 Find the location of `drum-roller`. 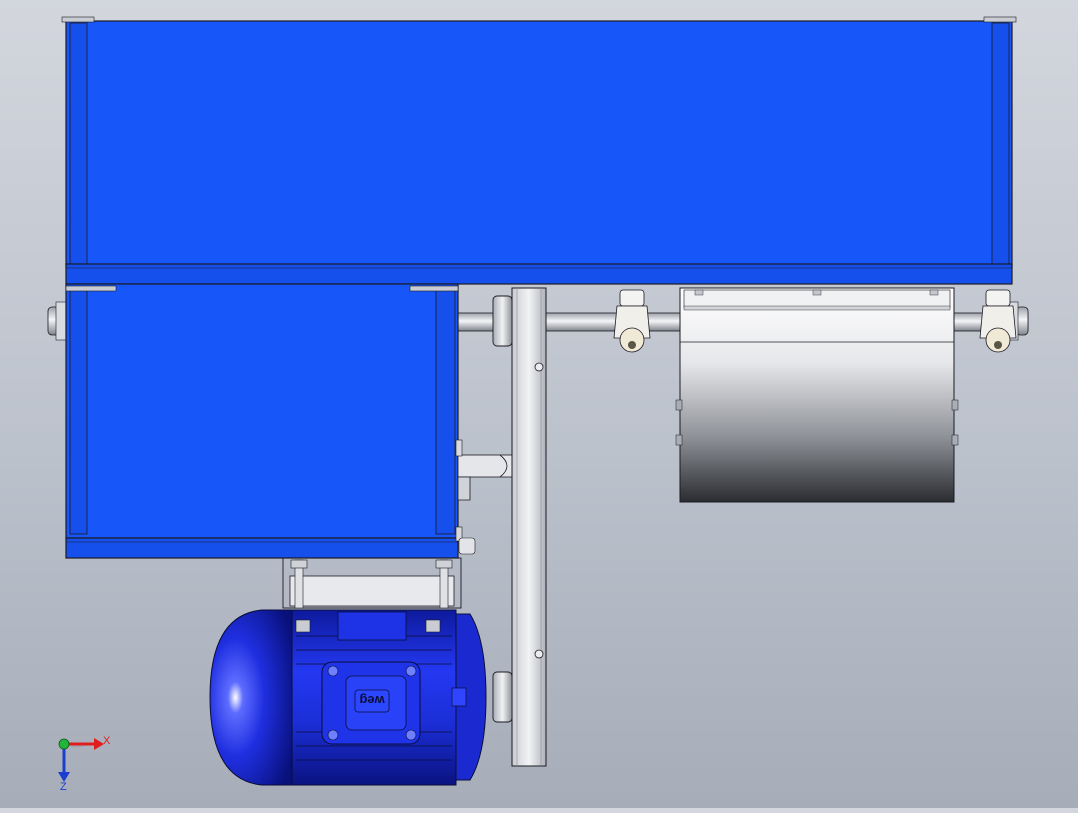

drum-roller is located at coordinates (817, 395).